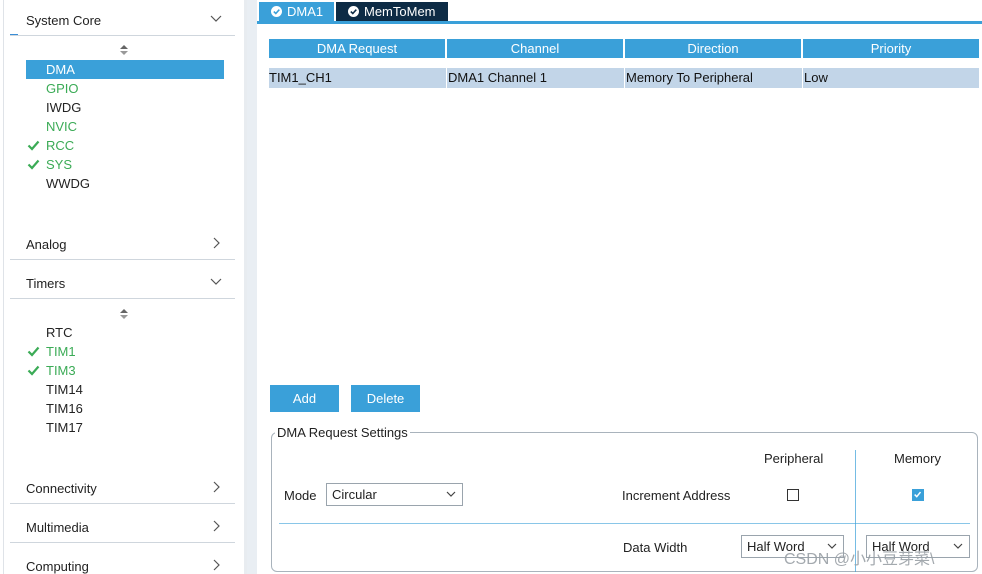  What do you see at coordinates (125, 408) in the screenshot?
I see `sidebar-item-tim16: TIM16` at bounding box center [125, 408].